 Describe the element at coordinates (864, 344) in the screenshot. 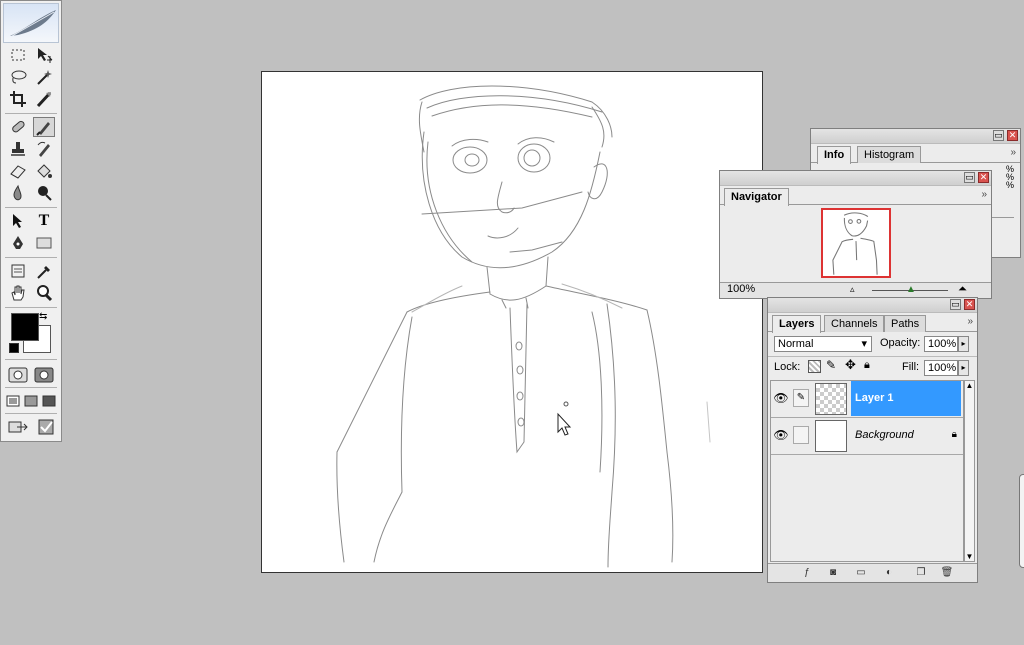

I see `chevron-down-icon: ▾` at that location.